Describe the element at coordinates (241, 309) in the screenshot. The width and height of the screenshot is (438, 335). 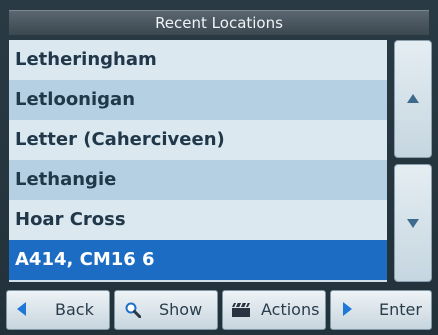
I see `clapperboard-icon` at that location.